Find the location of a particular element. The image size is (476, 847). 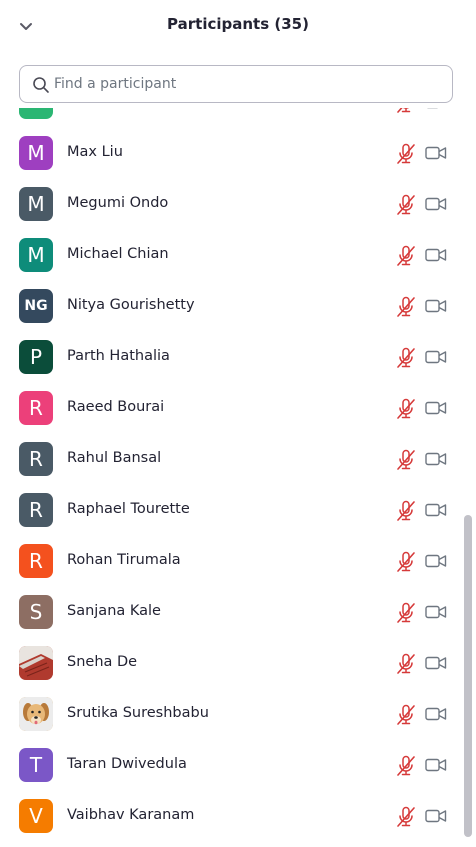

participant-name: Max Liu is located at coordinates (95, 152).